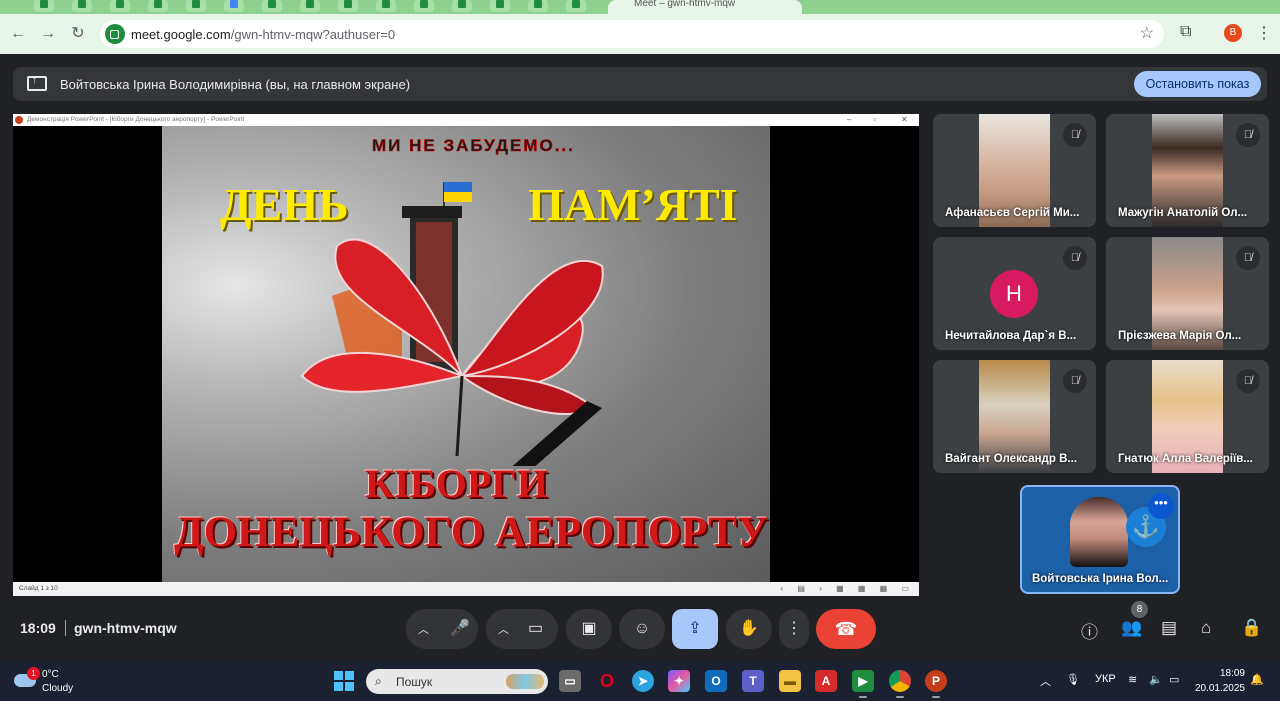 The height and width of the screenshot is (701, 1280). What do you see at coordinates (679, 681) in the screenshot?
I see `copilot-icon: ✦` at bounding box center [679, 681].